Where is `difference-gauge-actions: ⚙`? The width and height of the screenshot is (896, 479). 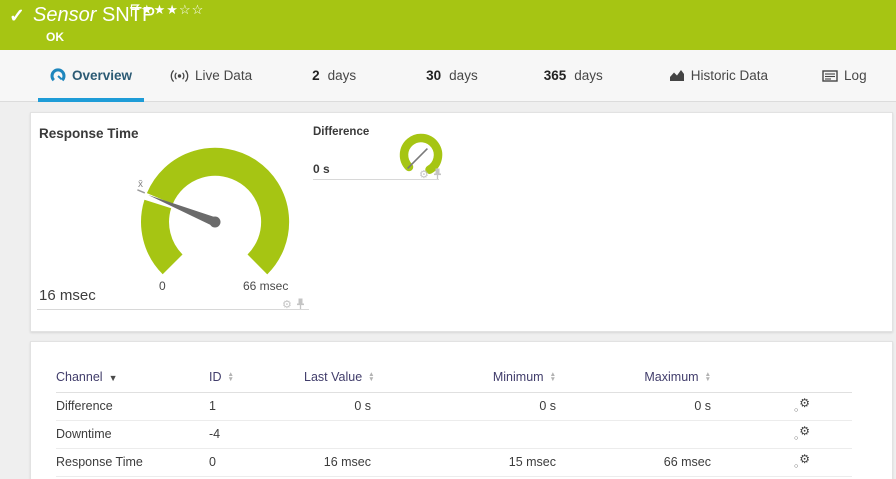
difference-gauge-actions: ⚙ is located at coordinates (430, 175).